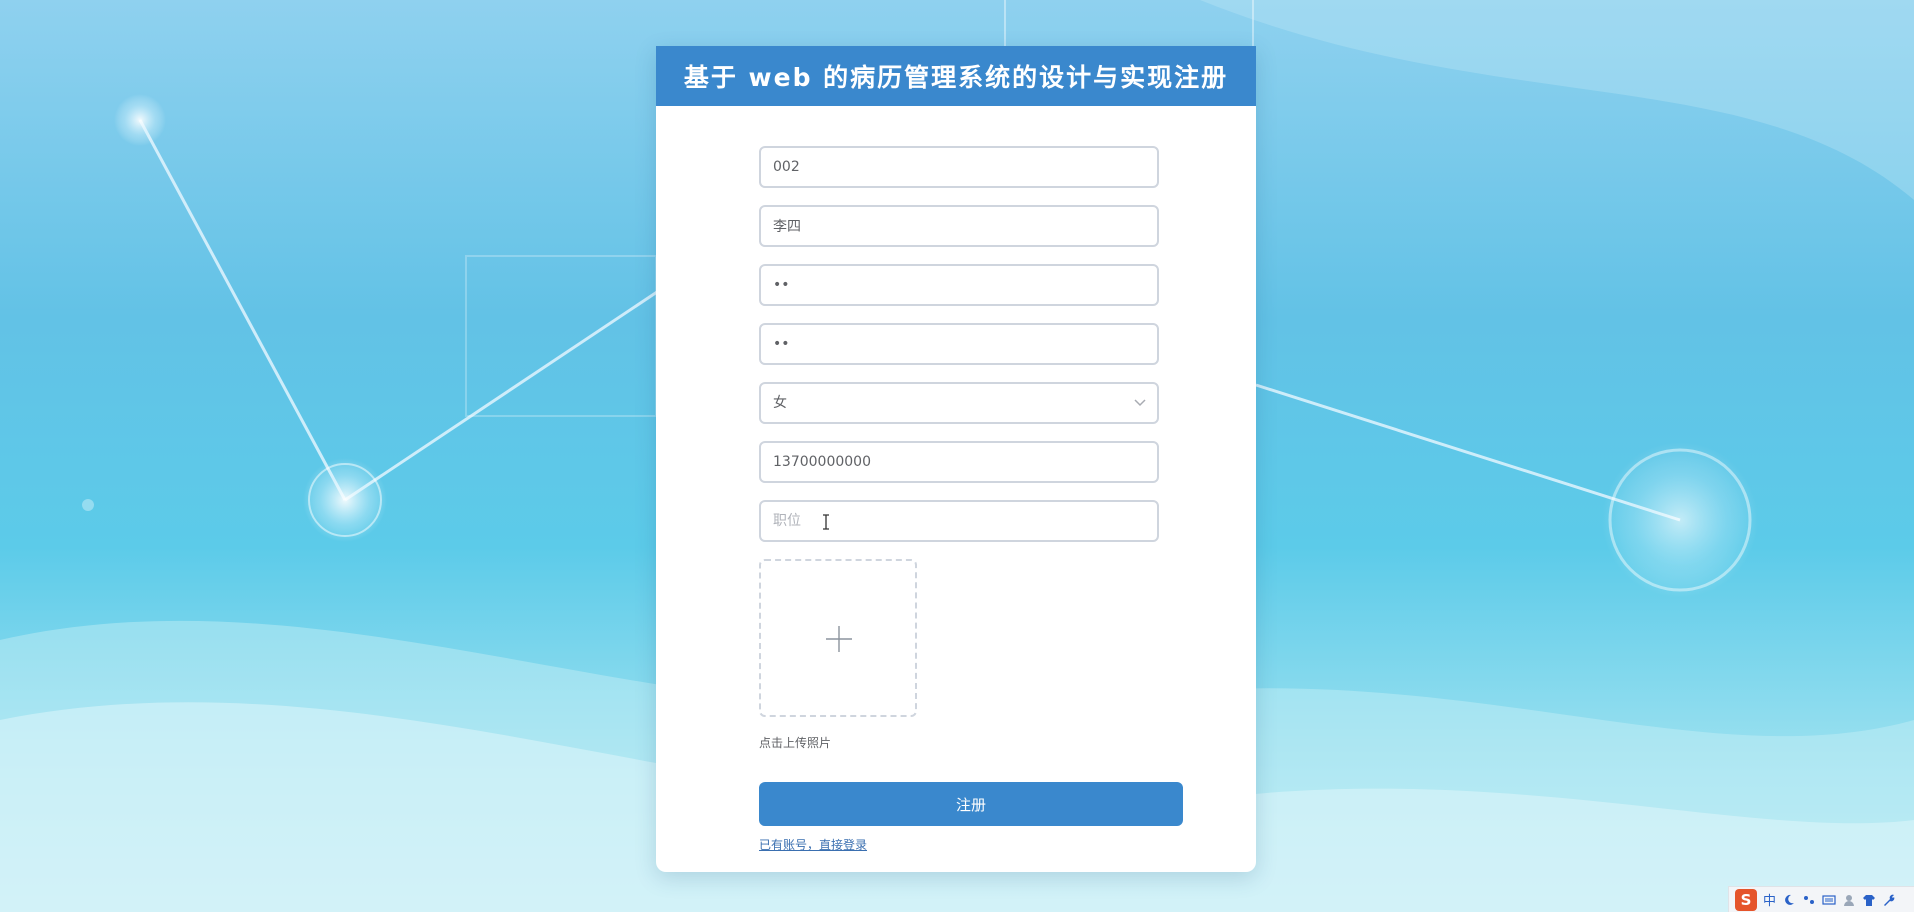  I want to click on realname-input, so click(959, 226).